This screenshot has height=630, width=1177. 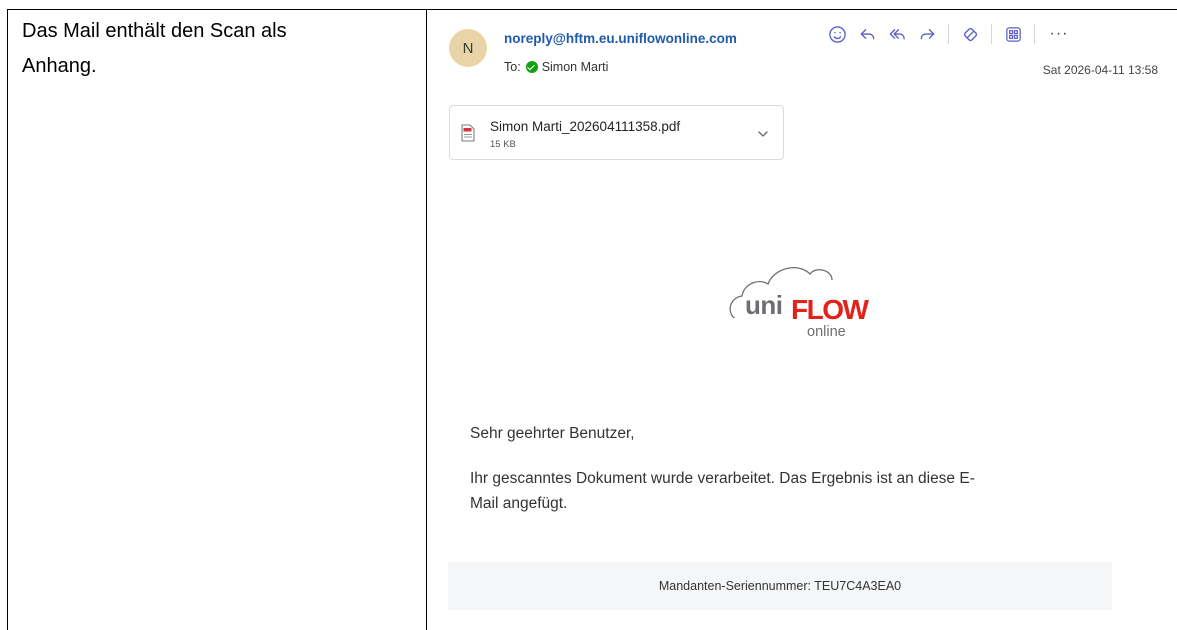 What do you see at coordinates (764, 305) in the screenshot?
I see `logo-uni-text: uni` at bounding box center [764, 305].